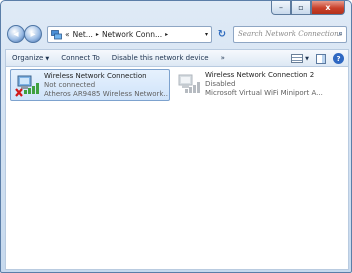  I want to click on minimize-button: –, so click(281, 8).